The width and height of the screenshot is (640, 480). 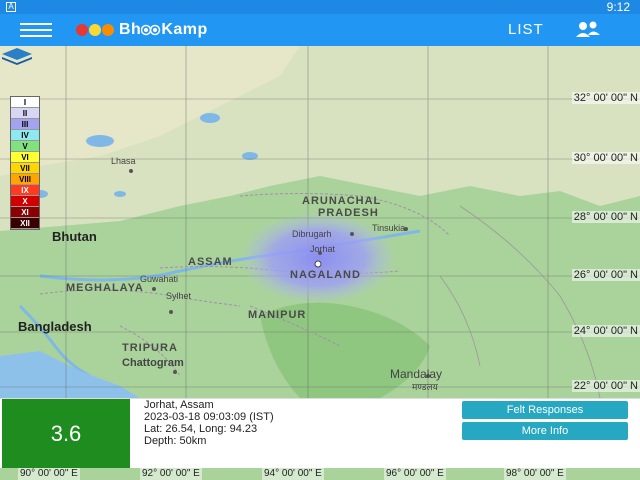 I want to click on longitude-label: 90° 00' 00" E, so click(x=49, y=474).